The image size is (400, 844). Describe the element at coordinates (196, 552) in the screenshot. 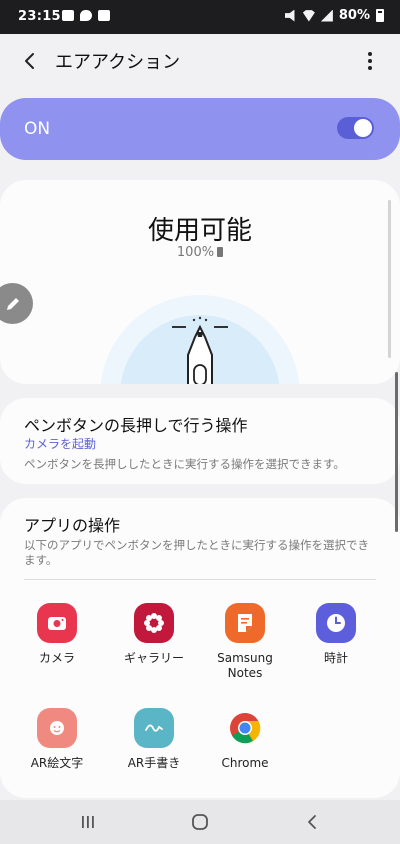

I see `app-actions-description: 以下のアプリでペンボタンを押したときに実行する操作を選択できます。` at that location.